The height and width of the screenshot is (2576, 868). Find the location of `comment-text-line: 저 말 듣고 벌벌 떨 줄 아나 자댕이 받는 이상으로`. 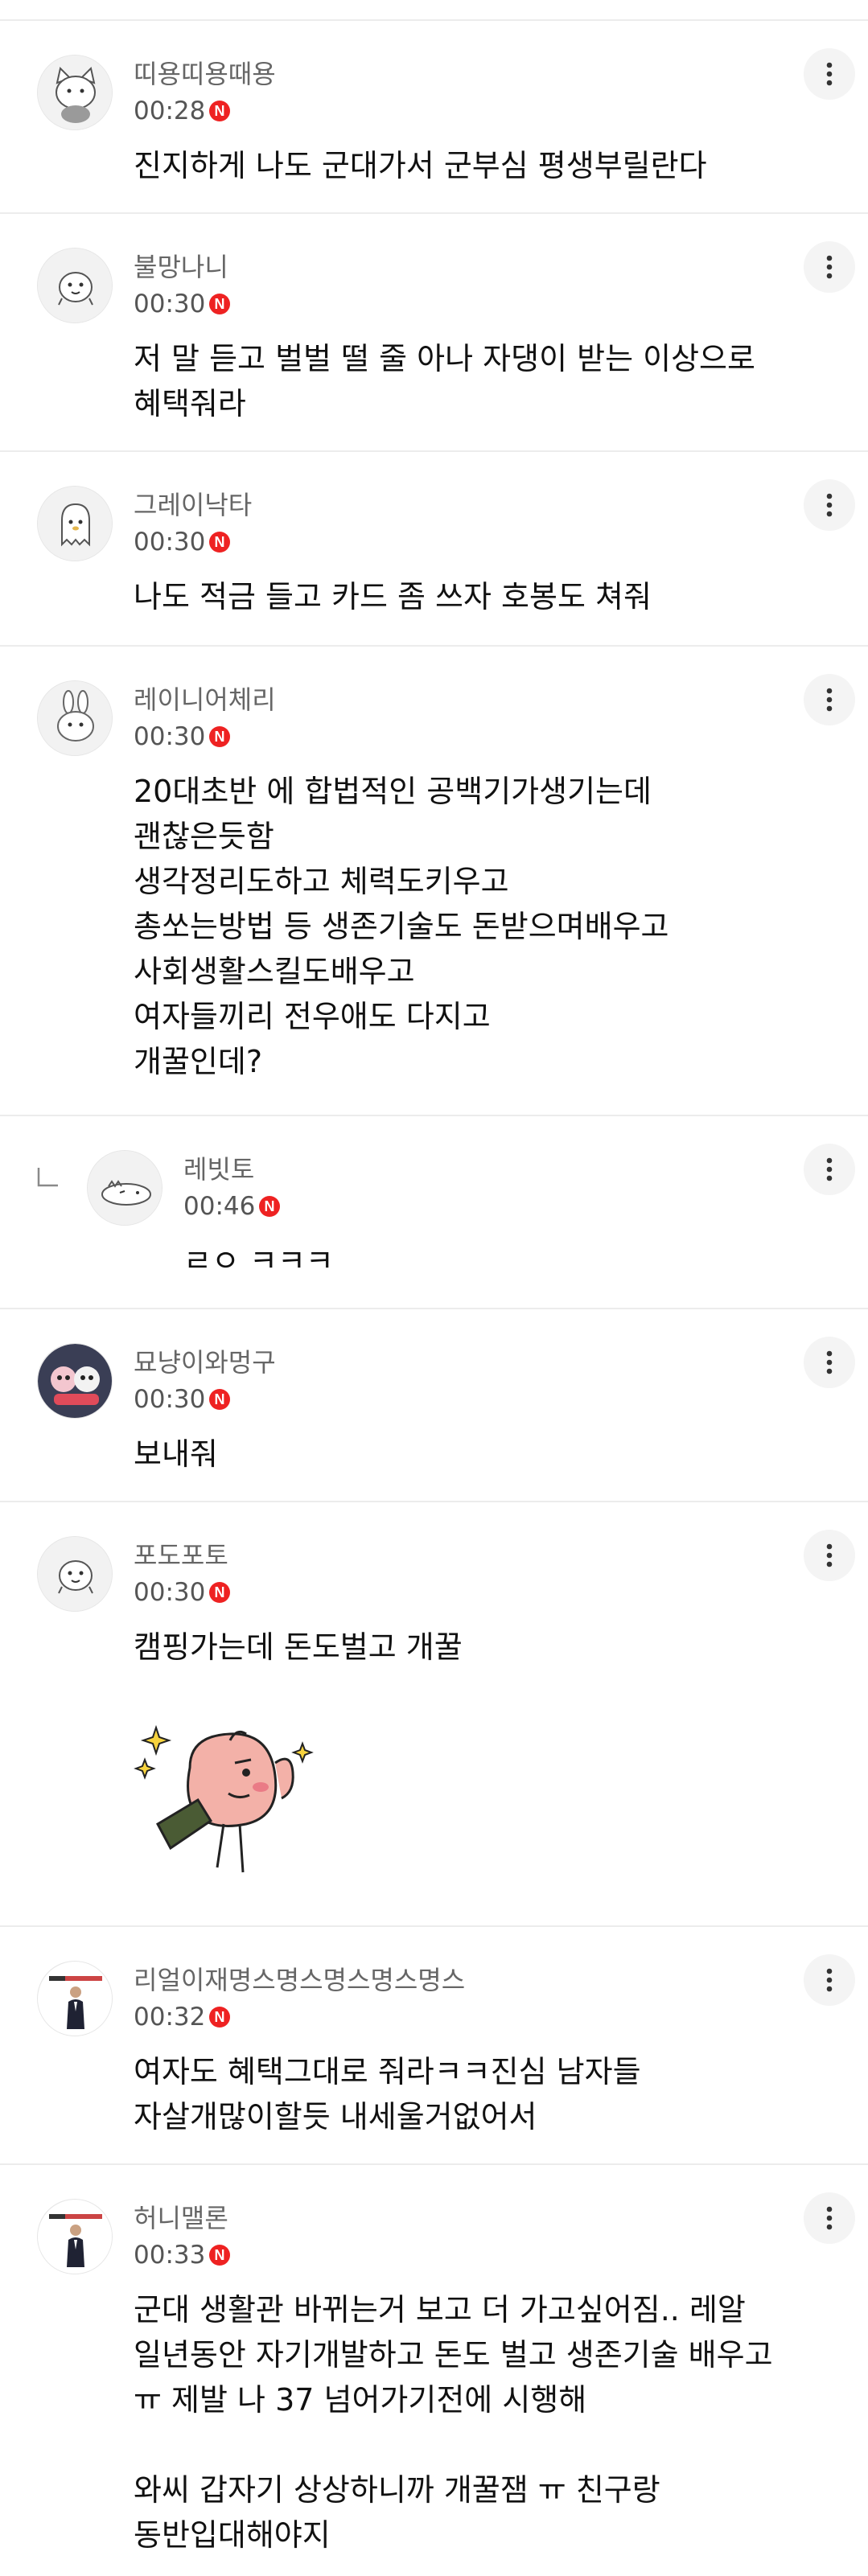

comment-text-line: 저 말 듣고 벌벌 떨 줄 아나 자댕이 받는 이상으로 is located at coordinates (444, 358).